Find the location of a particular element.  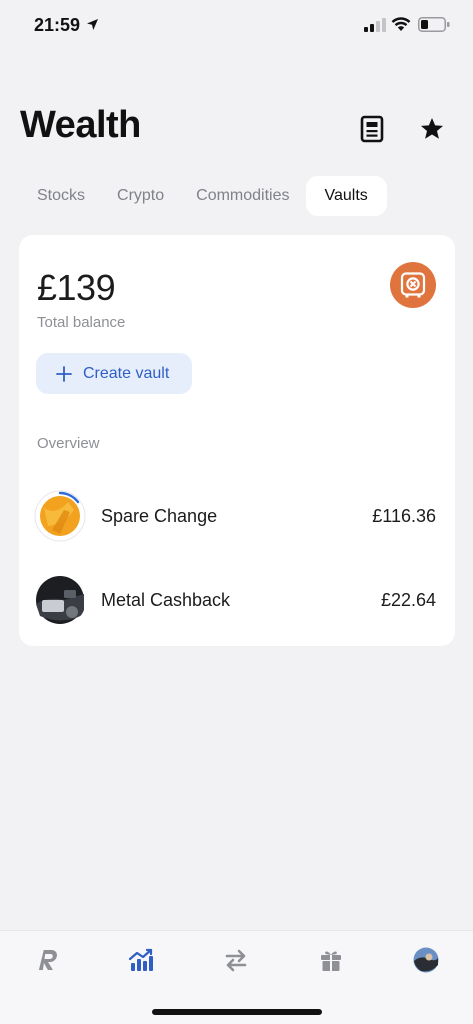

plus-icon is located at coordinates (64, 373).